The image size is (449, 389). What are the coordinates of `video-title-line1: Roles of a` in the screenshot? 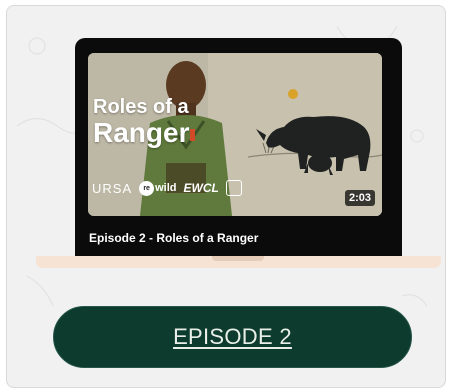 It's located at (141, 107).